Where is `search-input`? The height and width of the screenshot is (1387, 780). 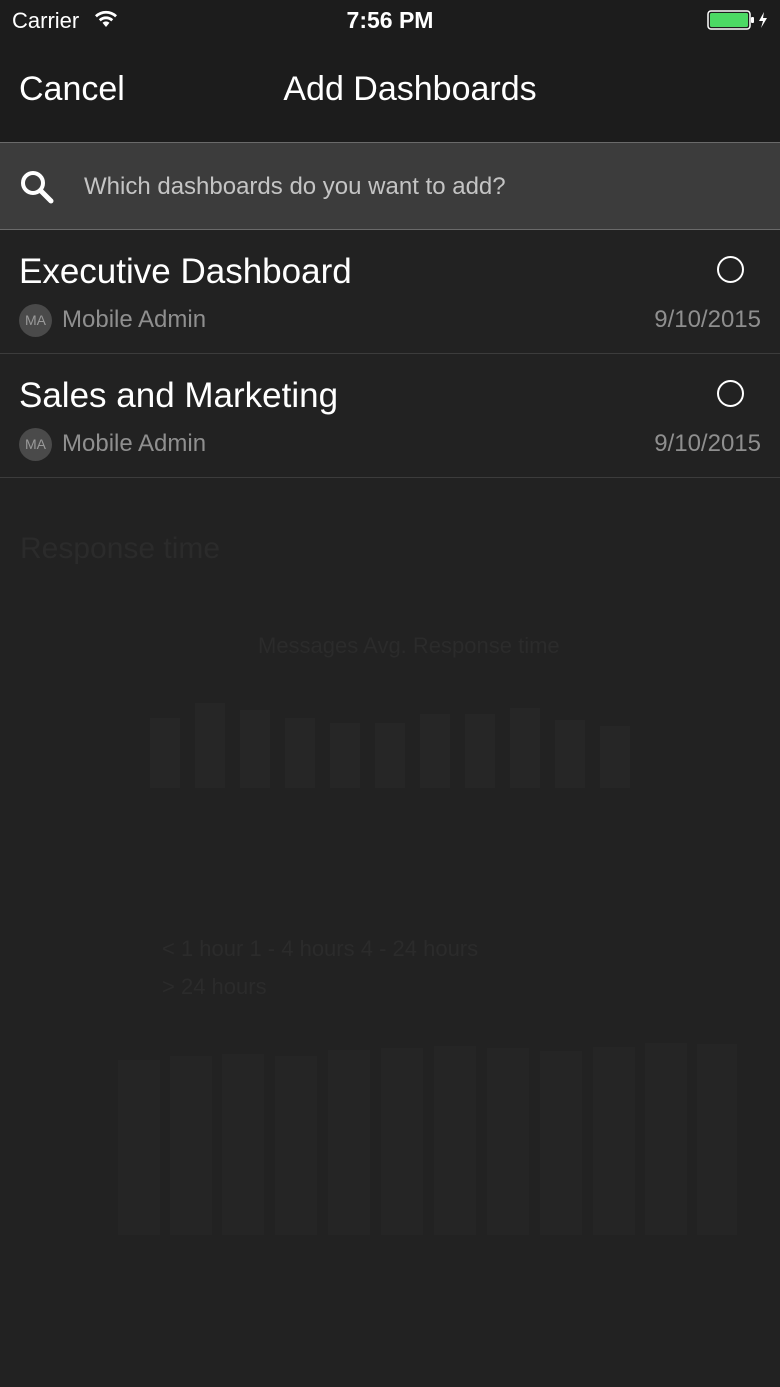
search-input is located at coordinates (419, 187).